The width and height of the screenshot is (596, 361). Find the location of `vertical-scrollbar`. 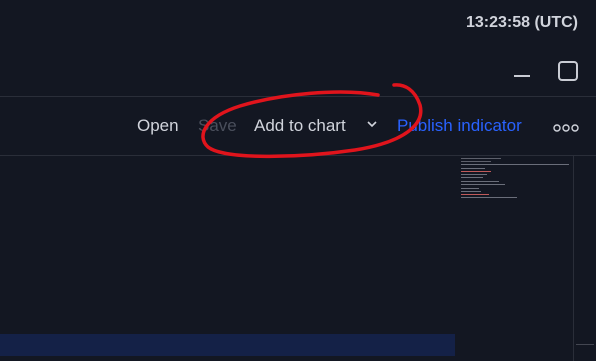

vertical-scrollbar is located at coordinates (584, 258).